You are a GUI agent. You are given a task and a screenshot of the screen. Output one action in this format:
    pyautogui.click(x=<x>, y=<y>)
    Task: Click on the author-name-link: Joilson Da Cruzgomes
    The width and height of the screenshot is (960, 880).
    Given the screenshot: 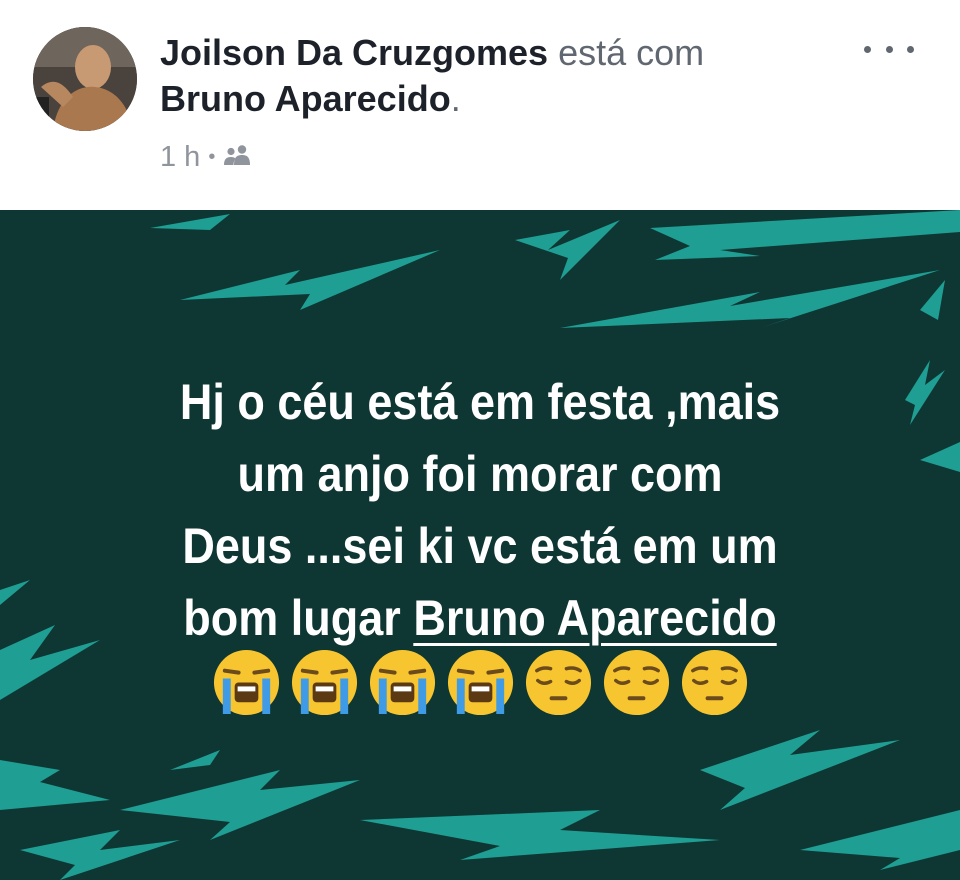 What is the action you would take?
    pyautogui.click(x=354, y=52)
    